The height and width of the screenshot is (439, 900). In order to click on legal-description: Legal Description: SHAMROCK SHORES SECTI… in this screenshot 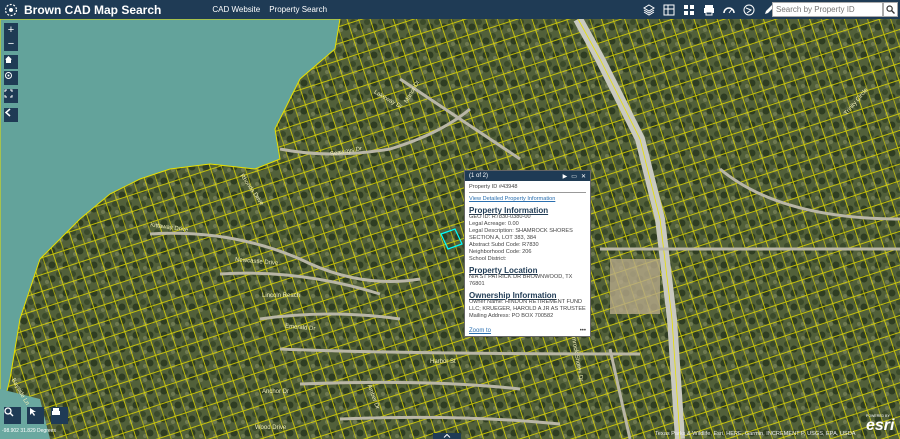, I will do `click(521, 234)`.